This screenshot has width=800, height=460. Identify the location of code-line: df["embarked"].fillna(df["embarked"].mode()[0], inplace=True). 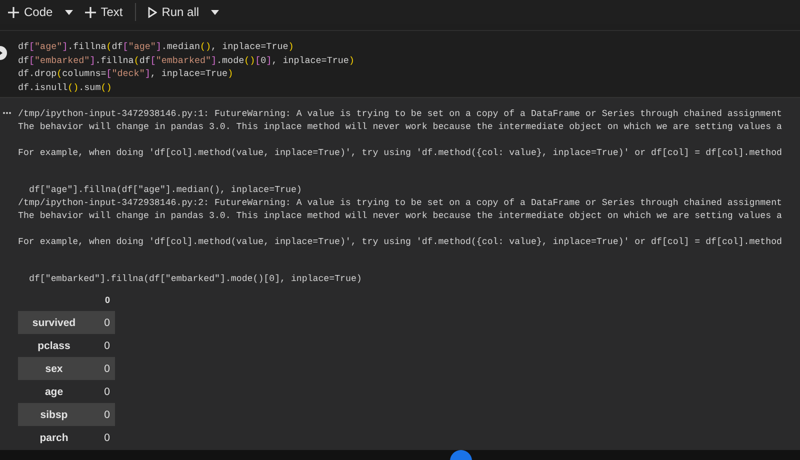
(187, 60).